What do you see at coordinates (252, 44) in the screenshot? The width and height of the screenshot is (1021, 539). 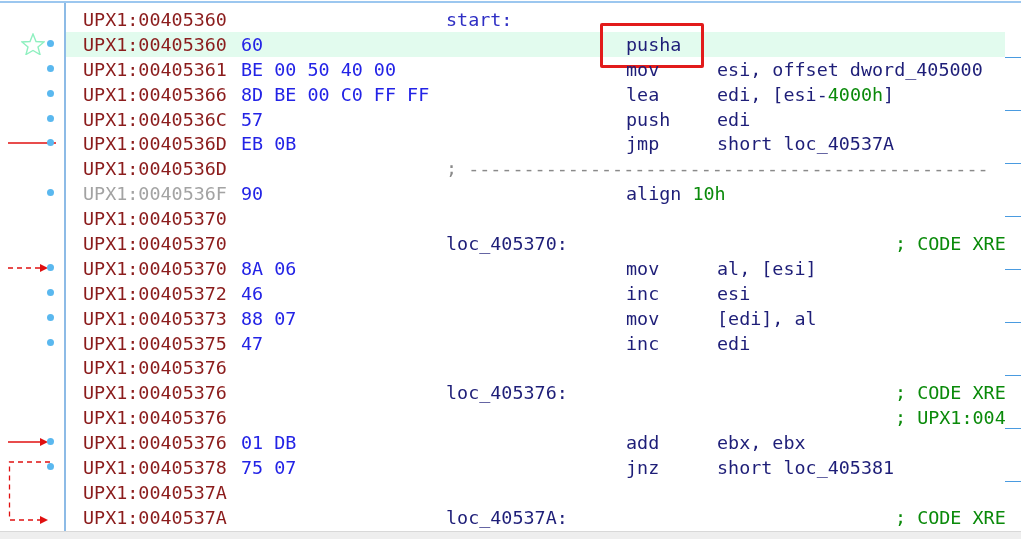 I see `bytes-text: 60` at bounding box center [252, 44].